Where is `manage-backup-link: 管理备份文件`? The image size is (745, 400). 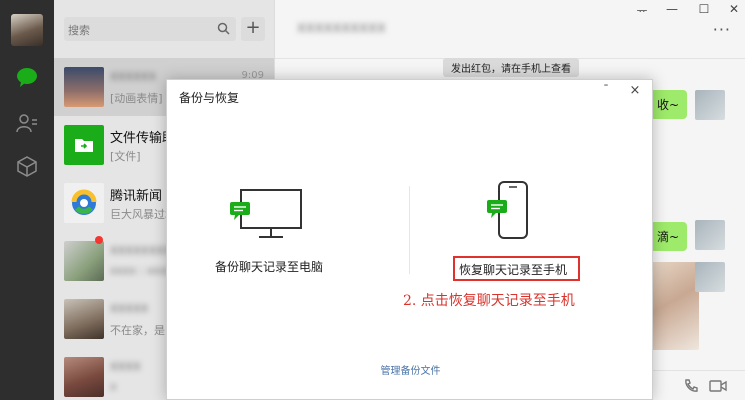 manage-backup-link: 管理备份文件 is located at coordinates (410, 369).